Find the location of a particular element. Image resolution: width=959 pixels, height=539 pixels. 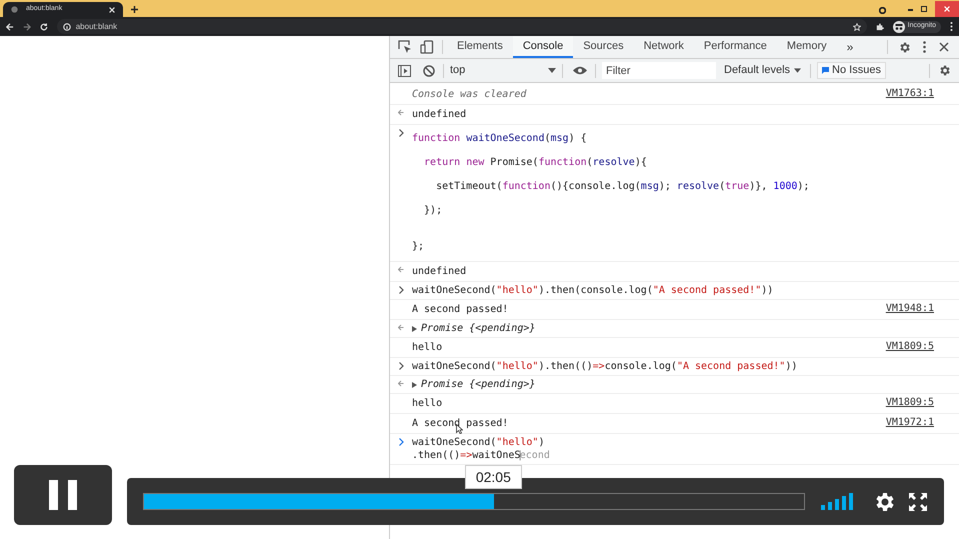

puzzle-icon is located at coordinates (880, 26).